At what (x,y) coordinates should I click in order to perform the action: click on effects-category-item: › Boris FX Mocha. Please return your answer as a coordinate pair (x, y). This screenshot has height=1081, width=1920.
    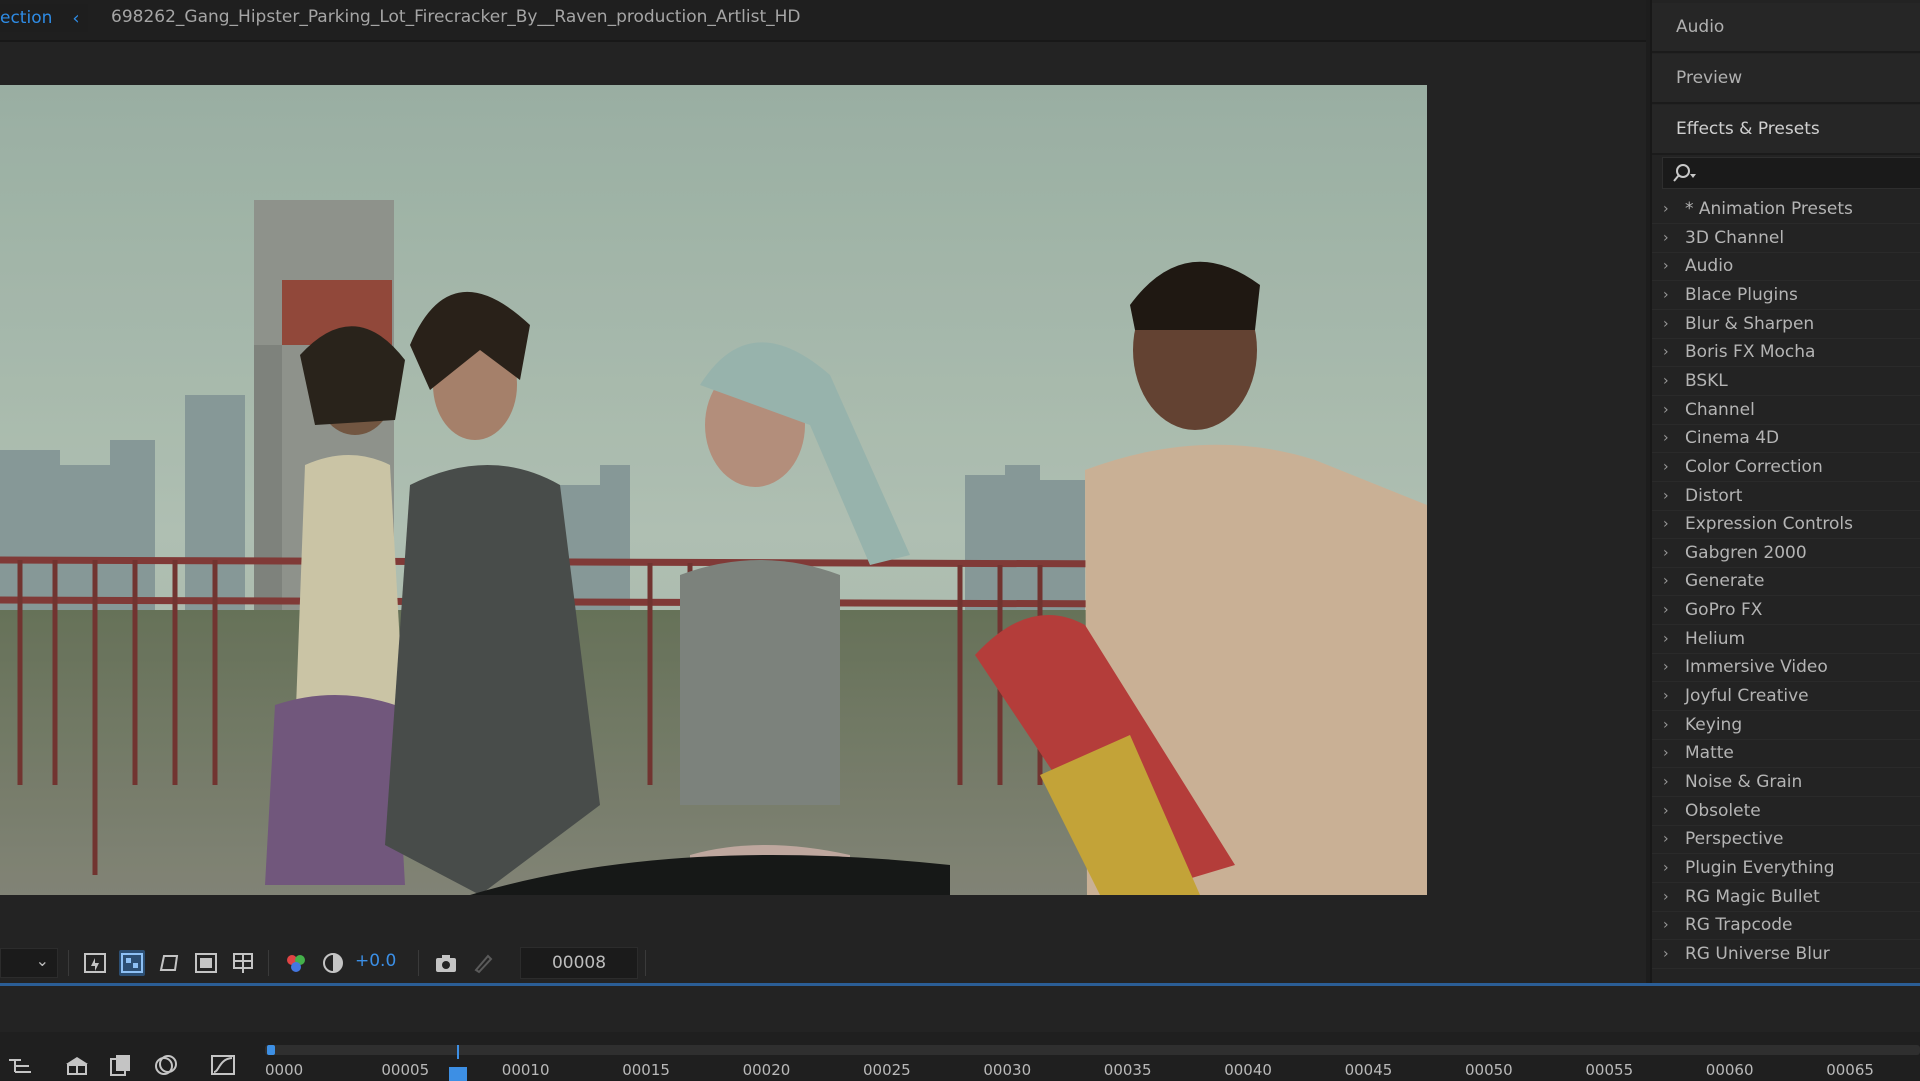
    Looking at the image, I should click on (1786, 353).